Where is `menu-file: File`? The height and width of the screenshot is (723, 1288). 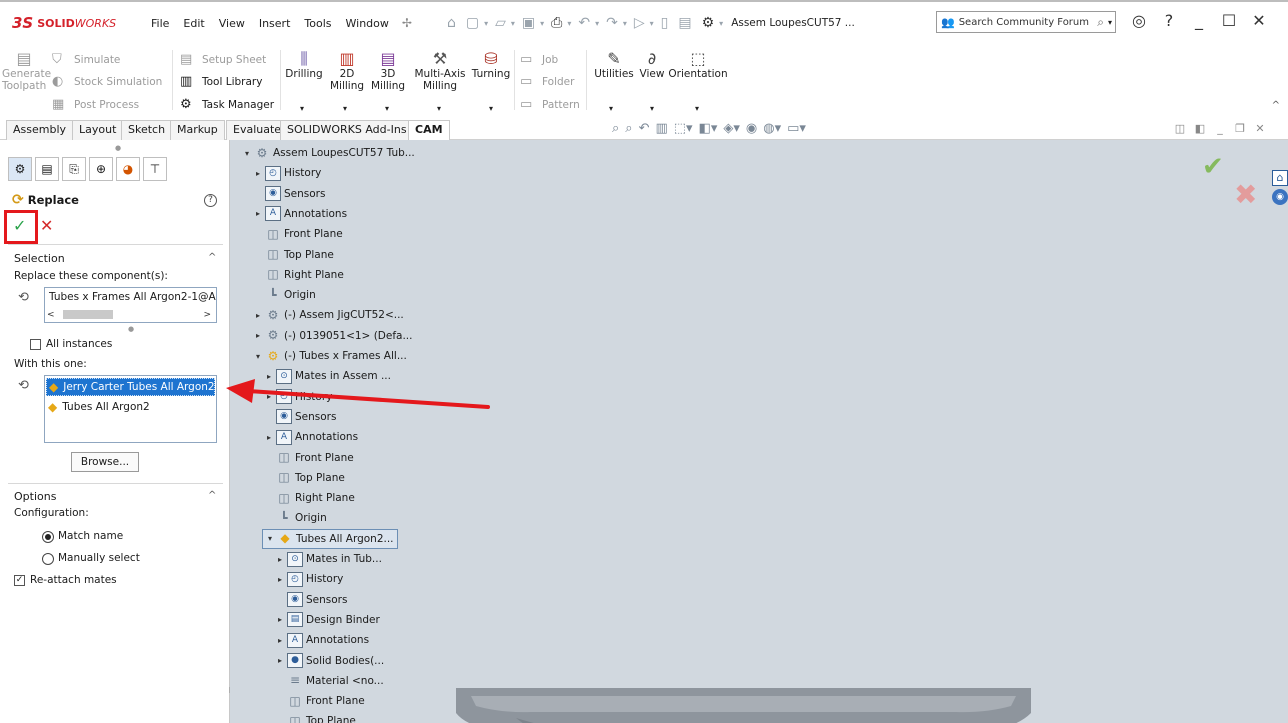 menu-file: File is located at coordinates (160, 23).